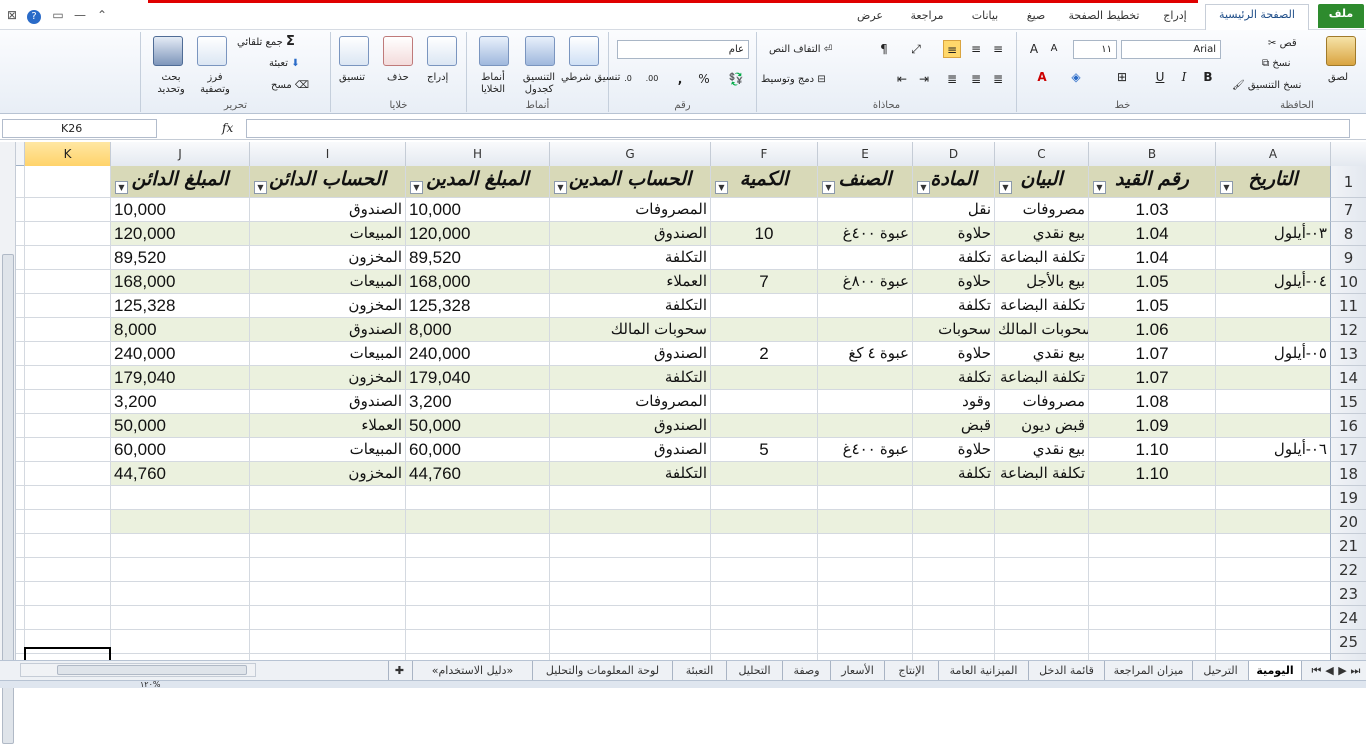 This screenshot has height=744, width=1366. I want to click on align-bottom-icon: ≡, so click(952, 49).